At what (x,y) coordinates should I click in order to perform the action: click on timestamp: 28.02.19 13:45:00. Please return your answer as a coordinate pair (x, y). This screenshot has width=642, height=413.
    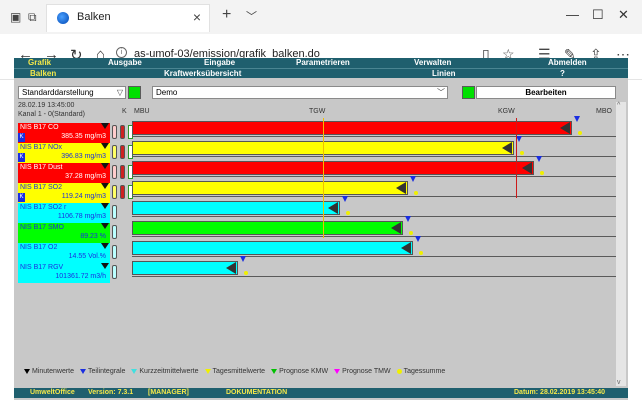
    Looking at the image, I should click on (46, 105).